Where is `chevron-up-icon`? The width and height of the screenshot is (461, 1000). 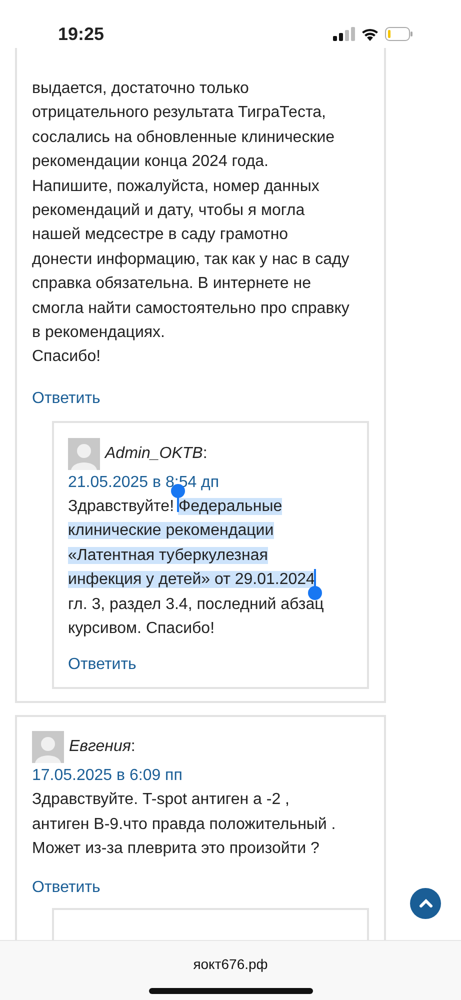
chevron-up-icon is located at coordinates (425, 903).